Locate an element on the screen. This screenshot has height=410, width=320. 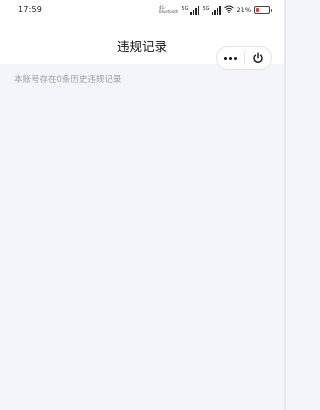
signal-sim2-icon: 5G is located at coordinates (211, 10).